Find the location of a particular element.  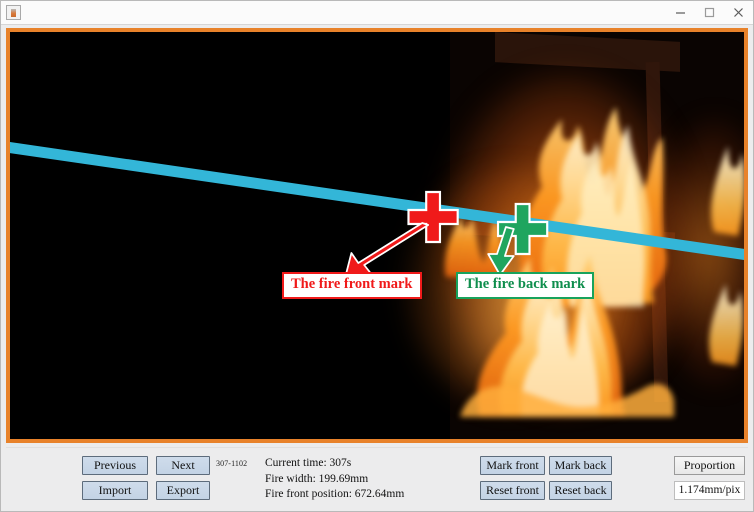

close-icon is located at coordinates (738, 13).